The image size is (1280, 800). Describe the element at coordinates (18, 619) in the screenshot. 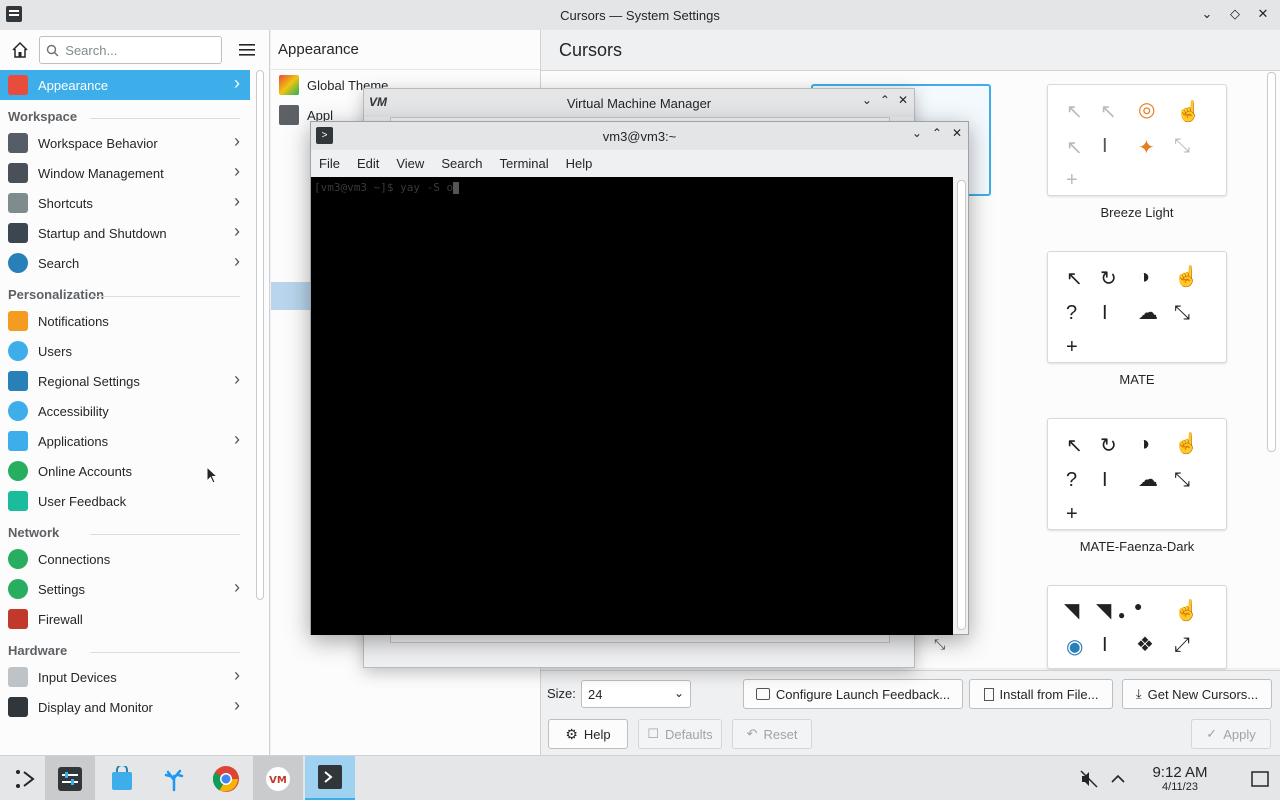

I see `firewall-icon` at that location.